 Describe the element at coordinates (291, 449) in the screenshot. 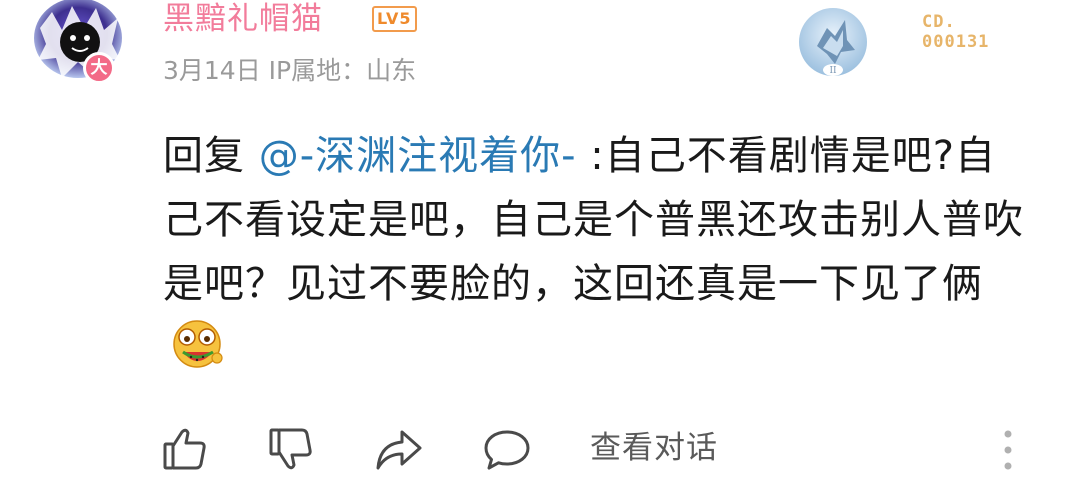

I see `thumbs-down-icon` at that location.